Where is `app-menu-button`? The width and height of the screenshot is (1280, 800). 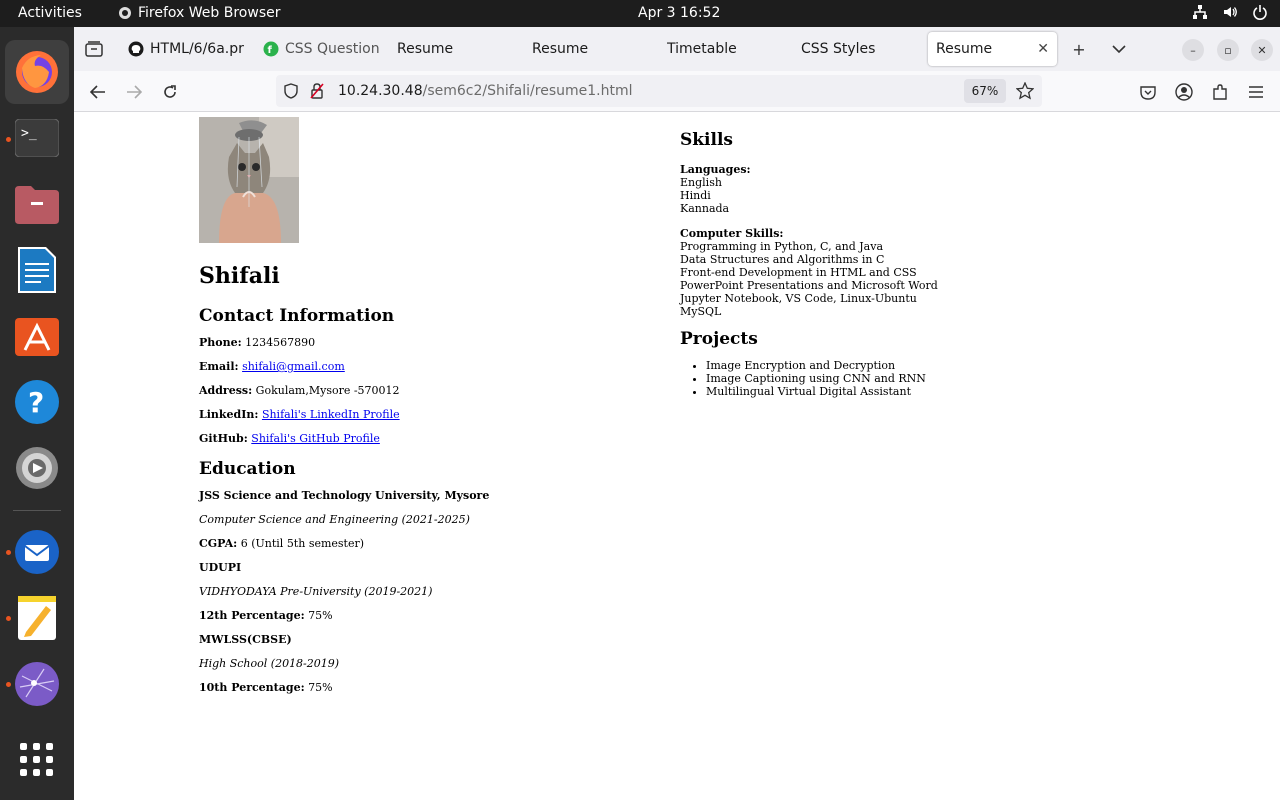 app-menu-button is located at coordinates (1256, 92).